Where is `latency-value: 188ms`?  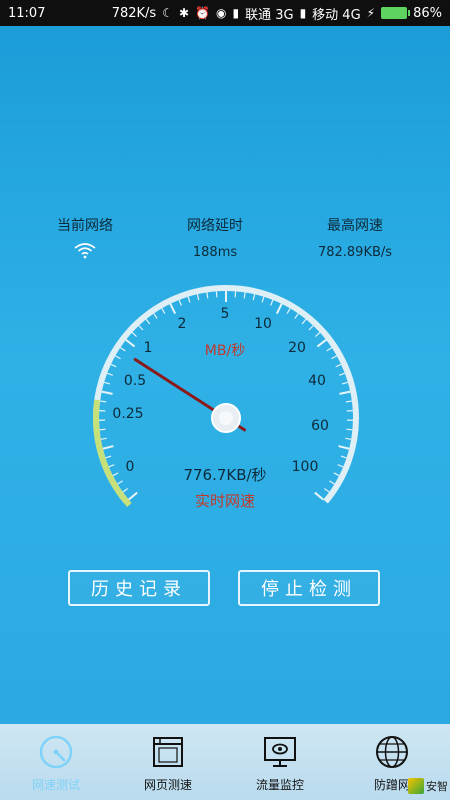
latency-value: 188ms is located at coordinates (215, 252).